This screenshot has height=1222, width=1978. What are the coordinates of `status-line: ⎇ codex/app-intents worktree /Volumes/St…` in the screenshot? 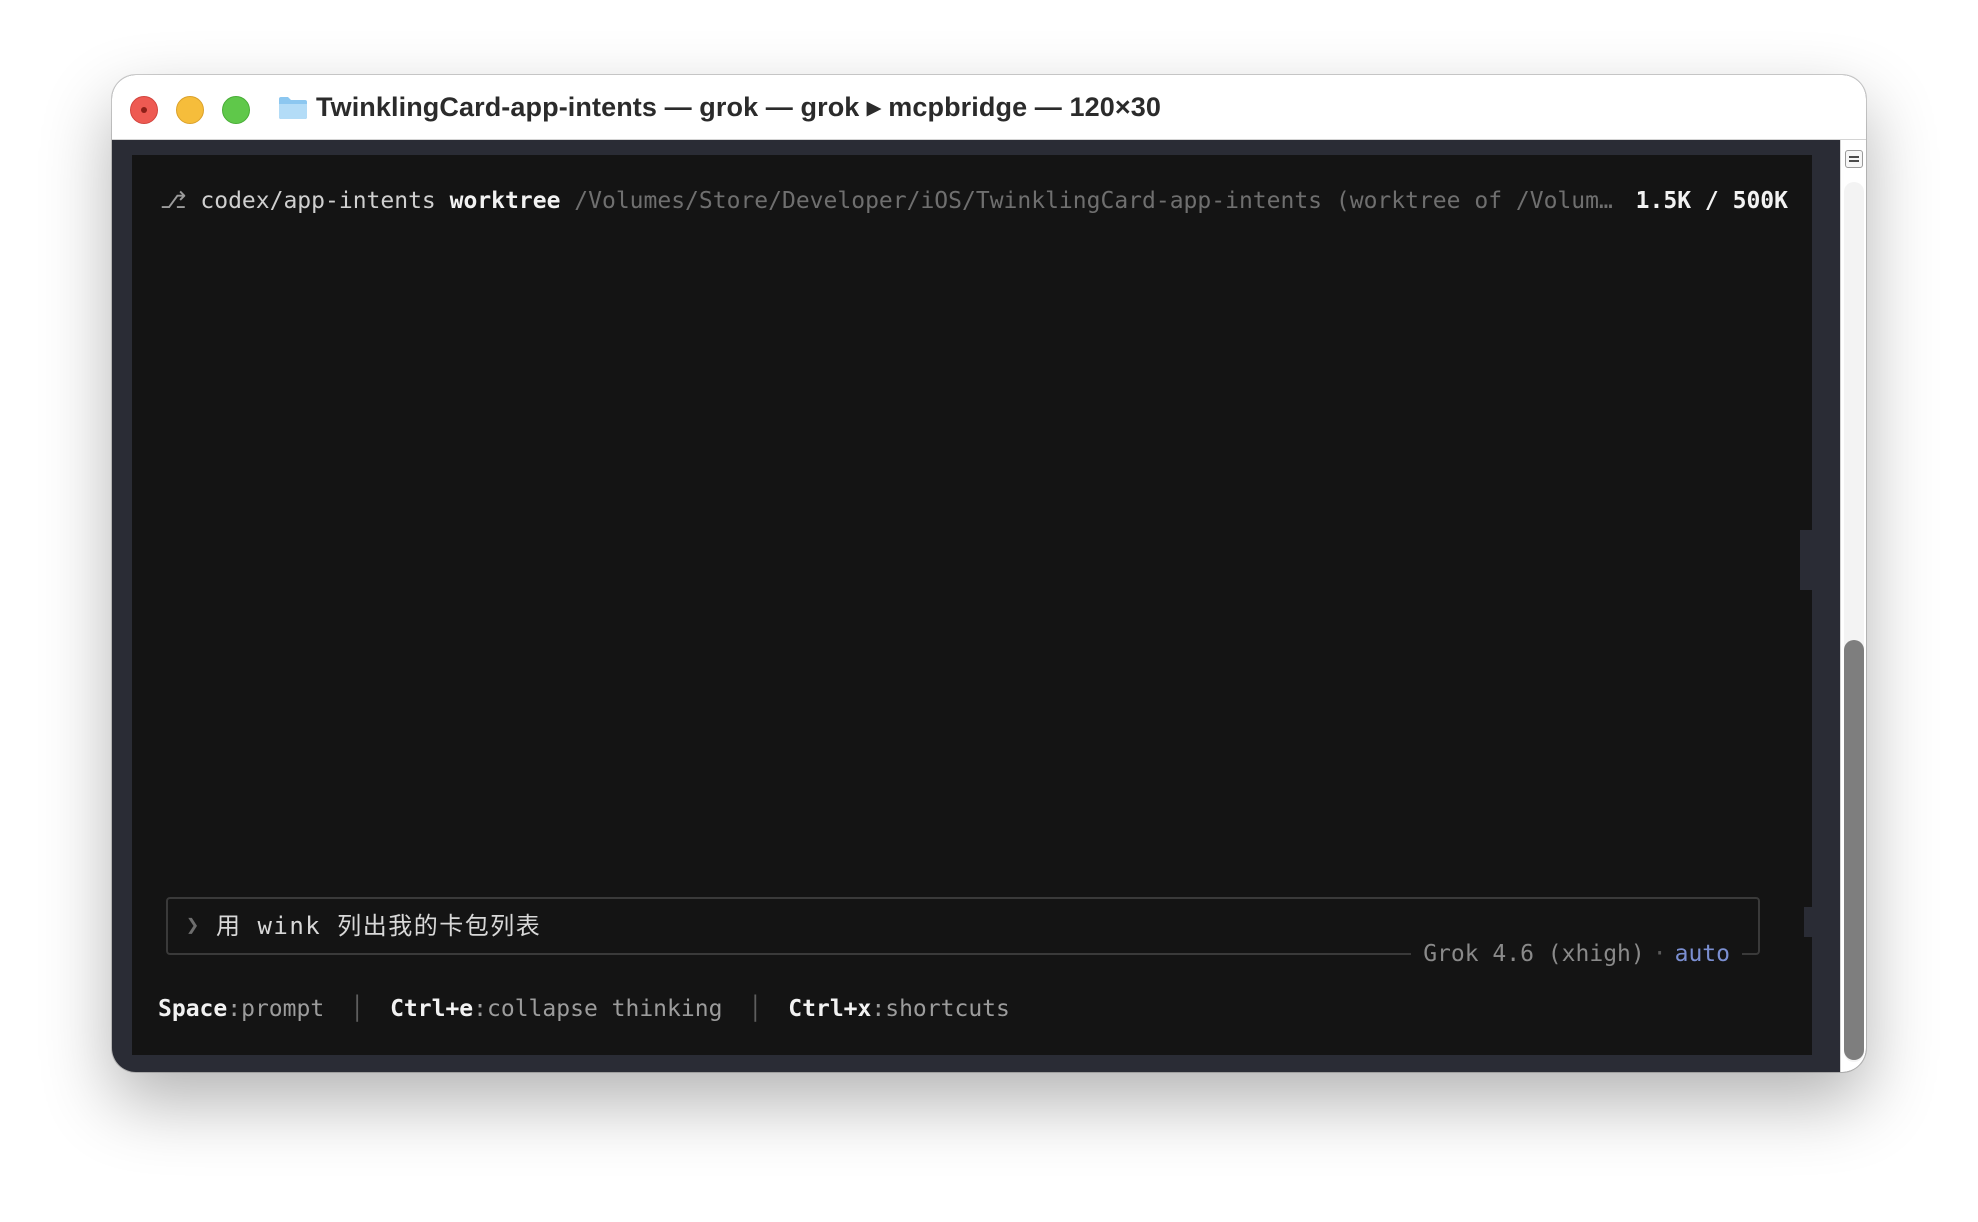 It's located at (974, 201).